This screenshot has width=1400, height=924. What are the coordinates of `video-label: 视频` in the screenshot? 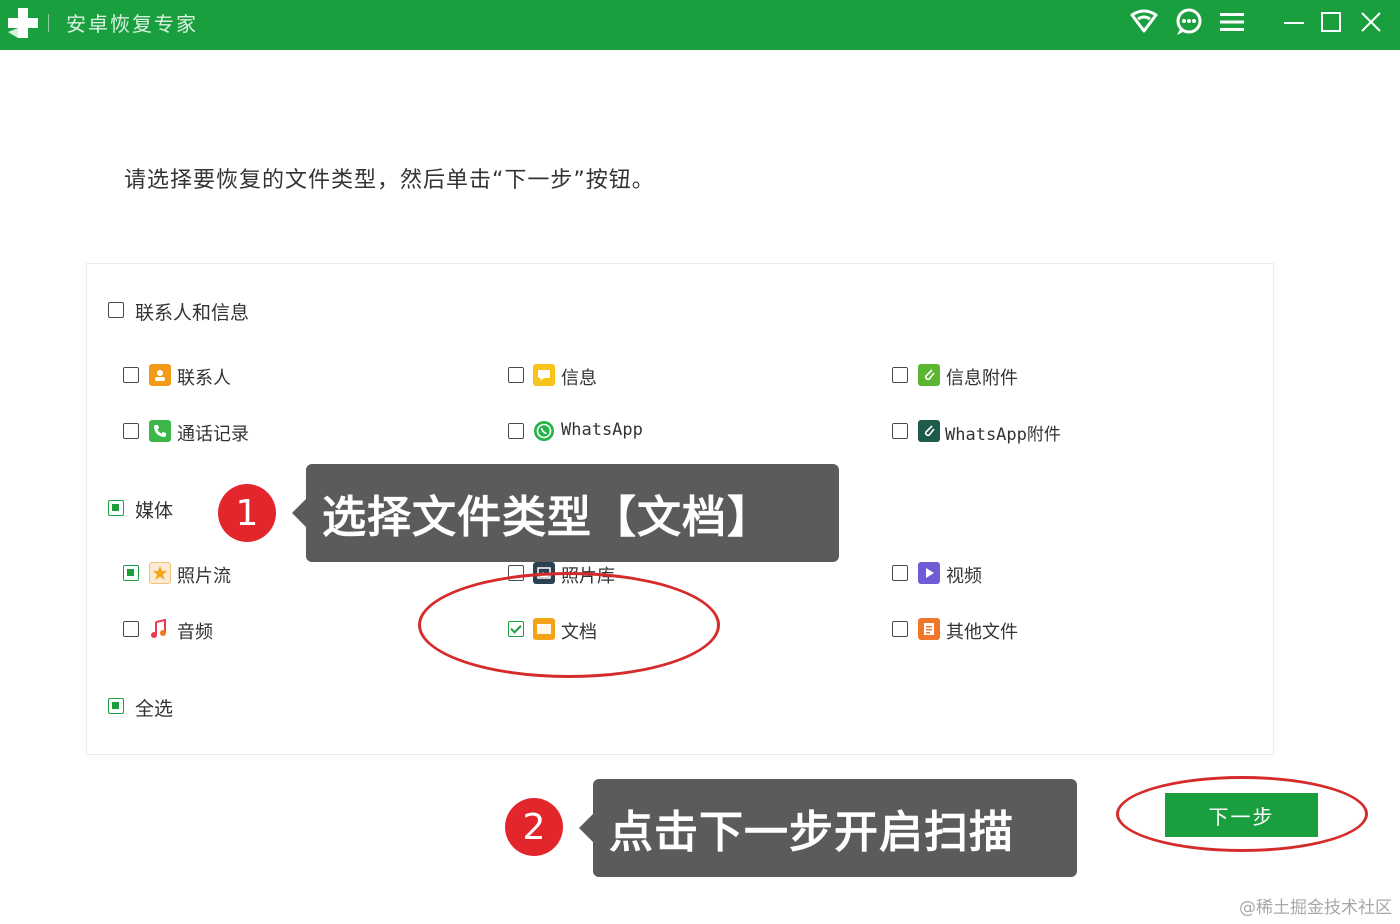 It's located at (964, 576).